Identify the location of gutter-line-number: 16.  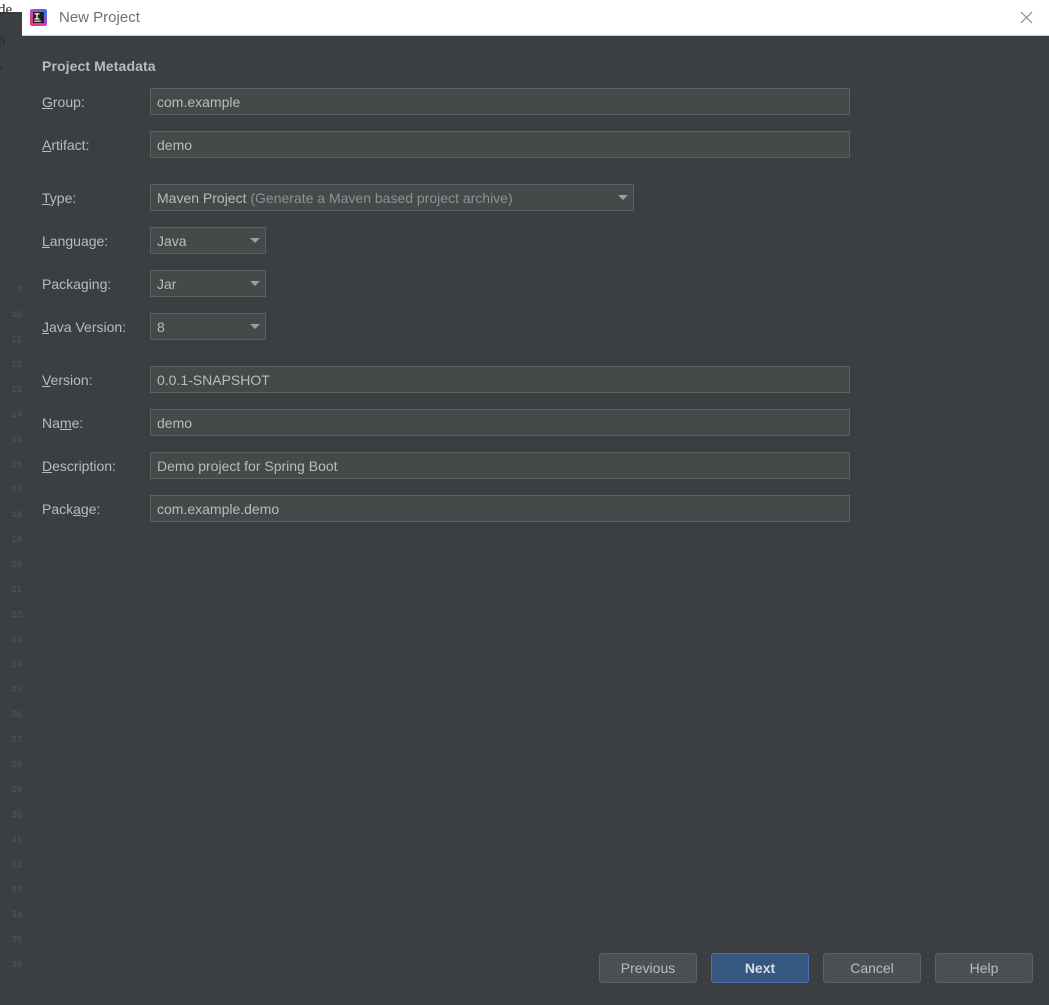
(16, 465).